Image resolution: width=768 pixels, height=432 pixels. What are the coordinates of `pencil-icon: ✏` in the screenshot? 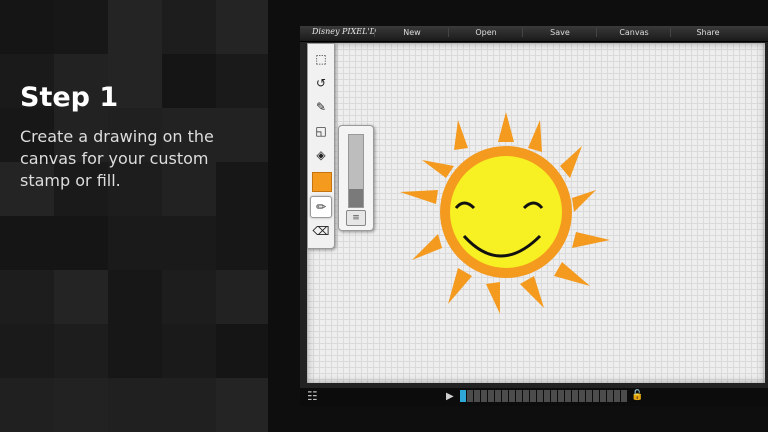 It's located at (321, 207).